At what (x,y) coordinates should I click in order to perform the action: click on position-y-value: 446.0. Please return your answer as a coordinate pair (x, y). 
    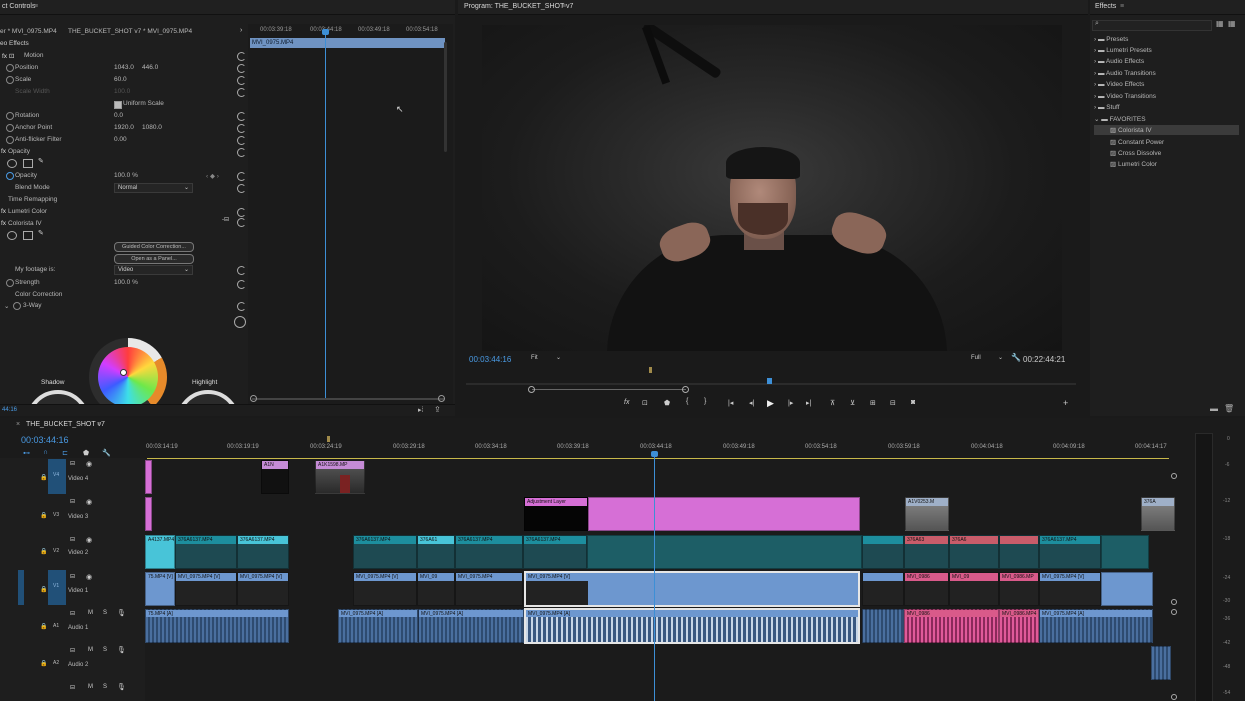
    Looking at the image, I should click on (150, 69).